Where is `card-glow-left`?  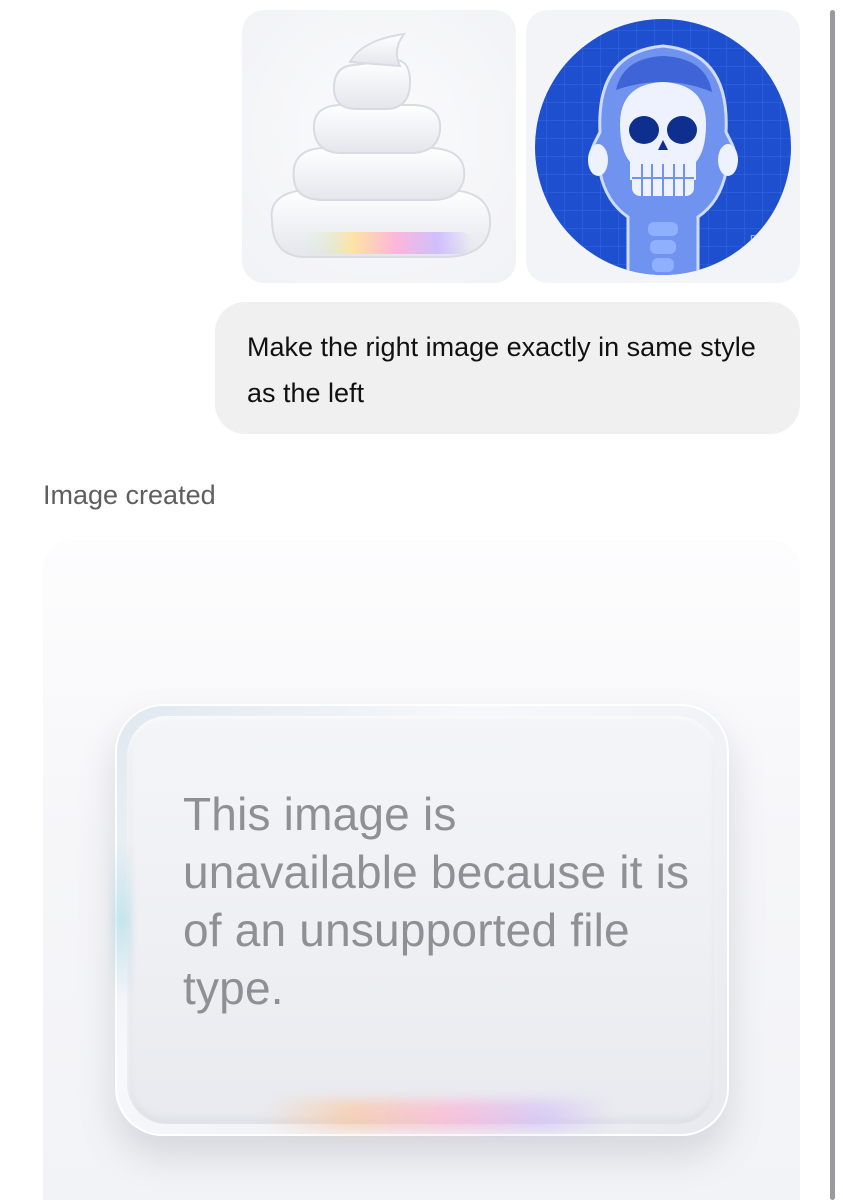 card-glow-left is located at coordinates (122, 920).